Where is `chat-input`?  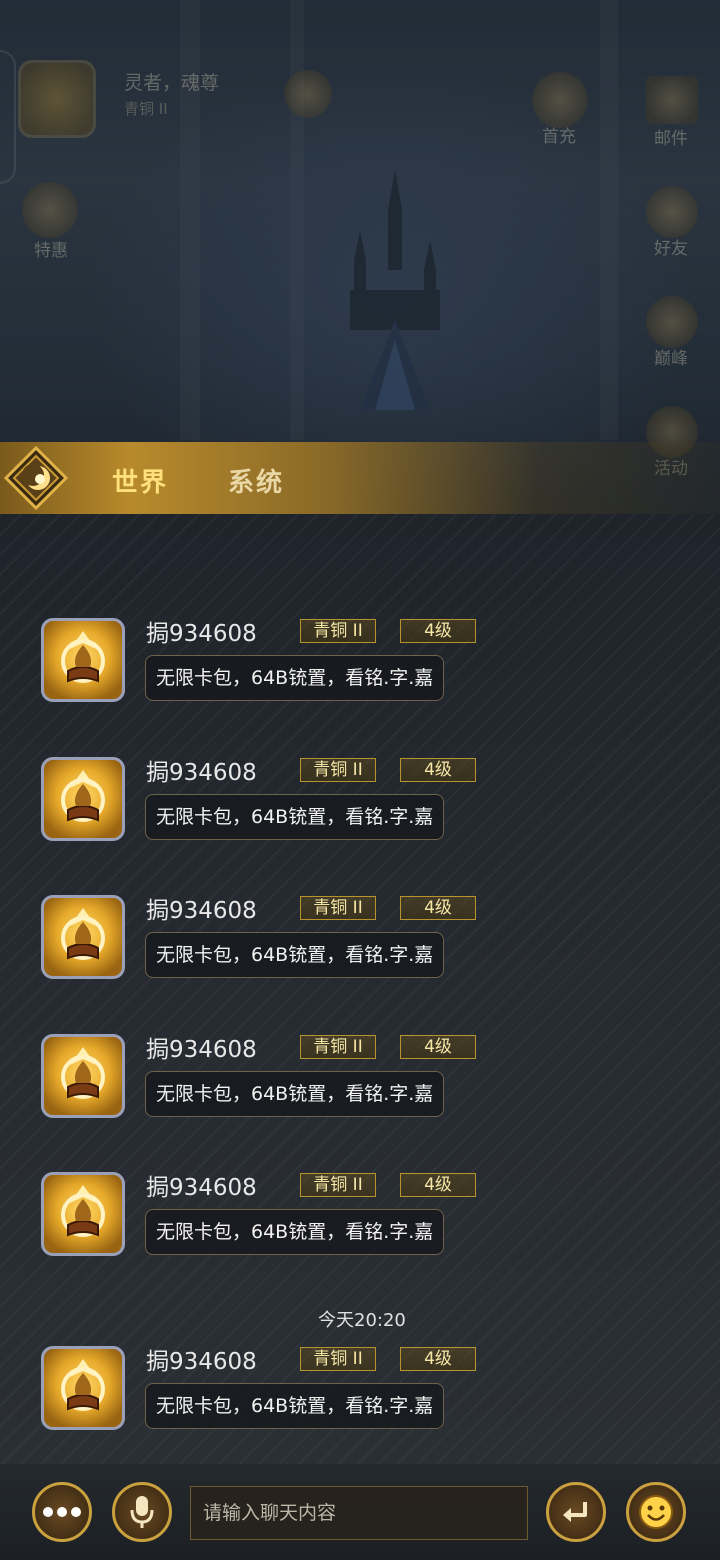
chat-input is located at coordinates (359, 1513).